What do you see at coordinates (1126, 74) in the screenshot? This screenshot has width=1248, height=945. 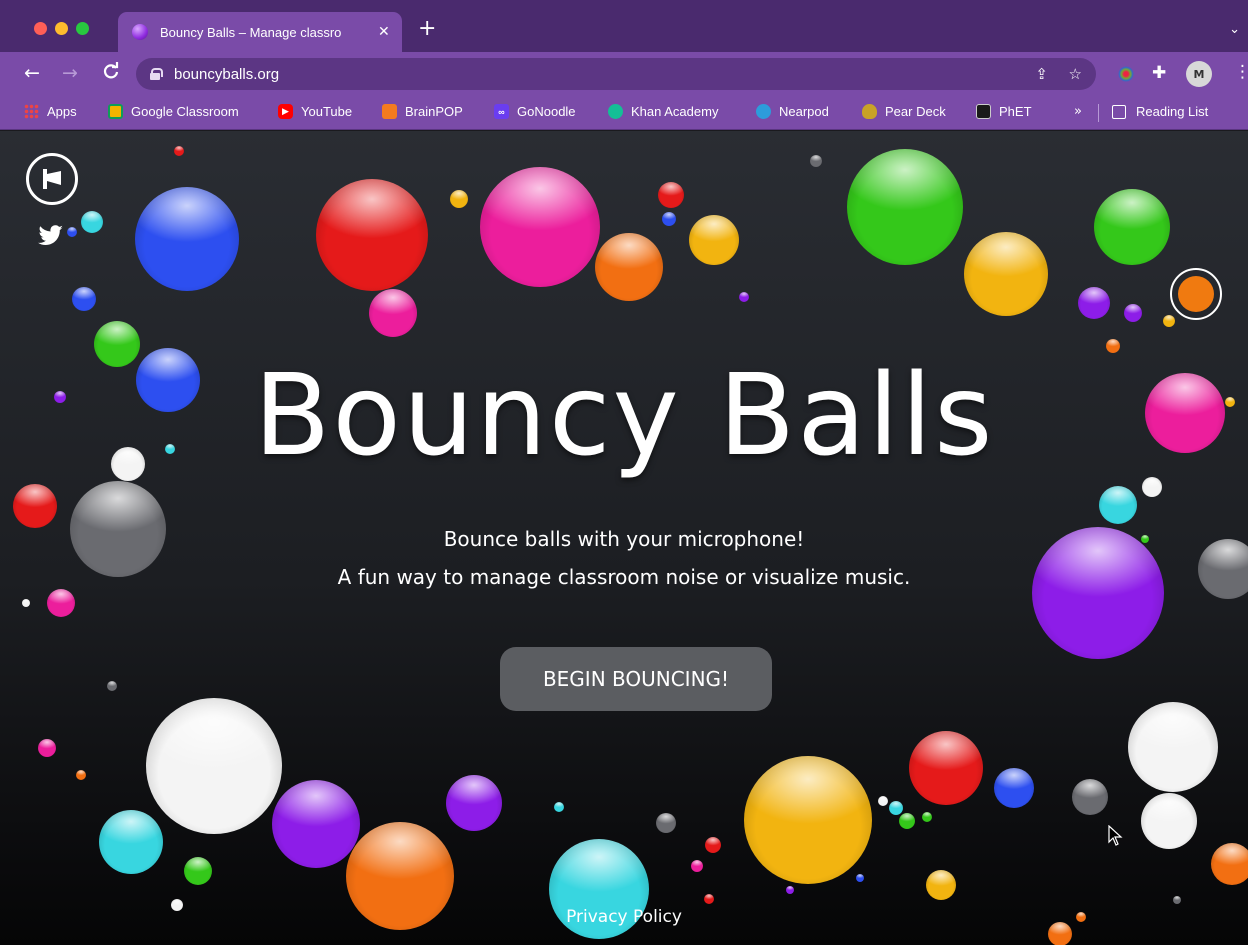 I see `extension-icon` at bounding box center [1126, 74].